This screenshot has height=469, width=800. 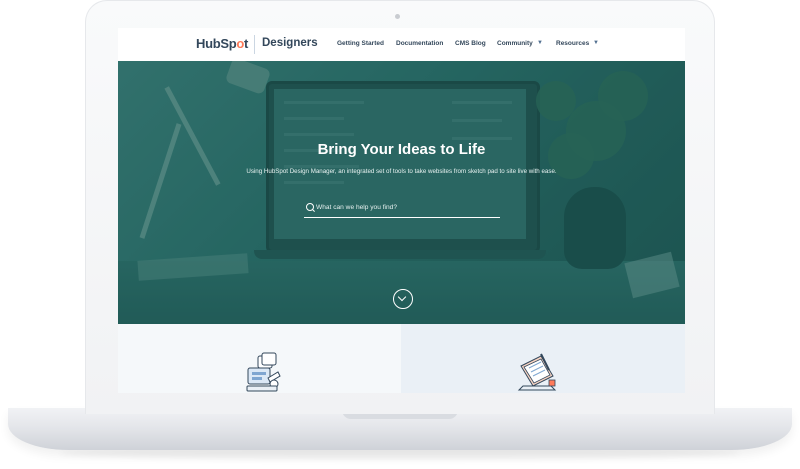 What do you see at coordinates (360, 43) in the screenshot?
I see `nav-getting-started: Getting Started` at bounding box center [360, 43].